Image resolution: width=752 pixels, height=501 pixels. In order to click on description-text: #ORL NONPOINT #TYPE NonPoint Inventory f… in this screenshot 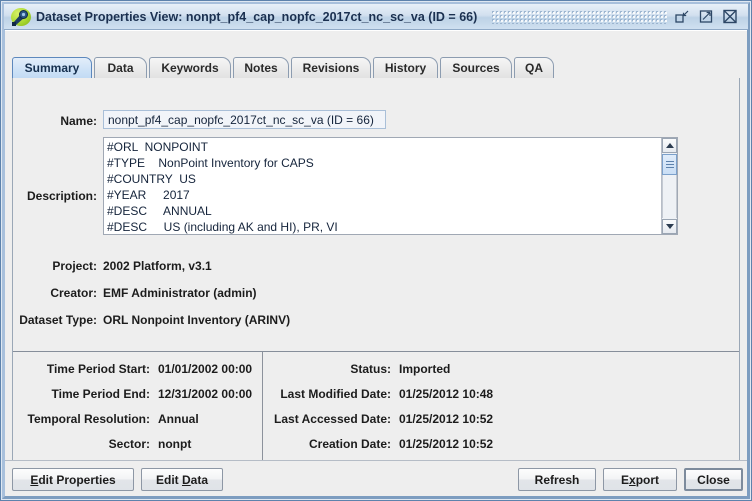, I will do `click(222, 187)`.